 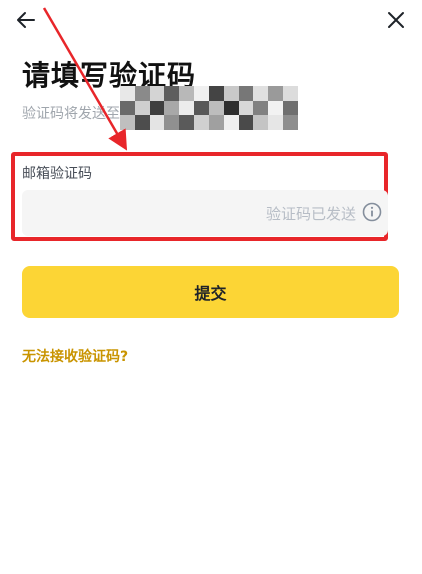 What do you see at coordinates (310, 214) in the screenshot?
I see `code-sent-status: 验证码已发送` at bounding box center [310, 214].